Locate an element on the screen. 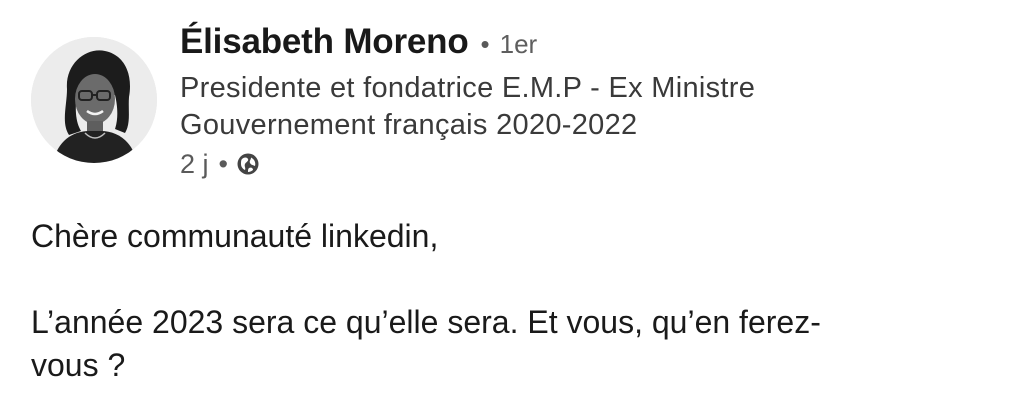  globe-icon is located at coordinates (248, 164).